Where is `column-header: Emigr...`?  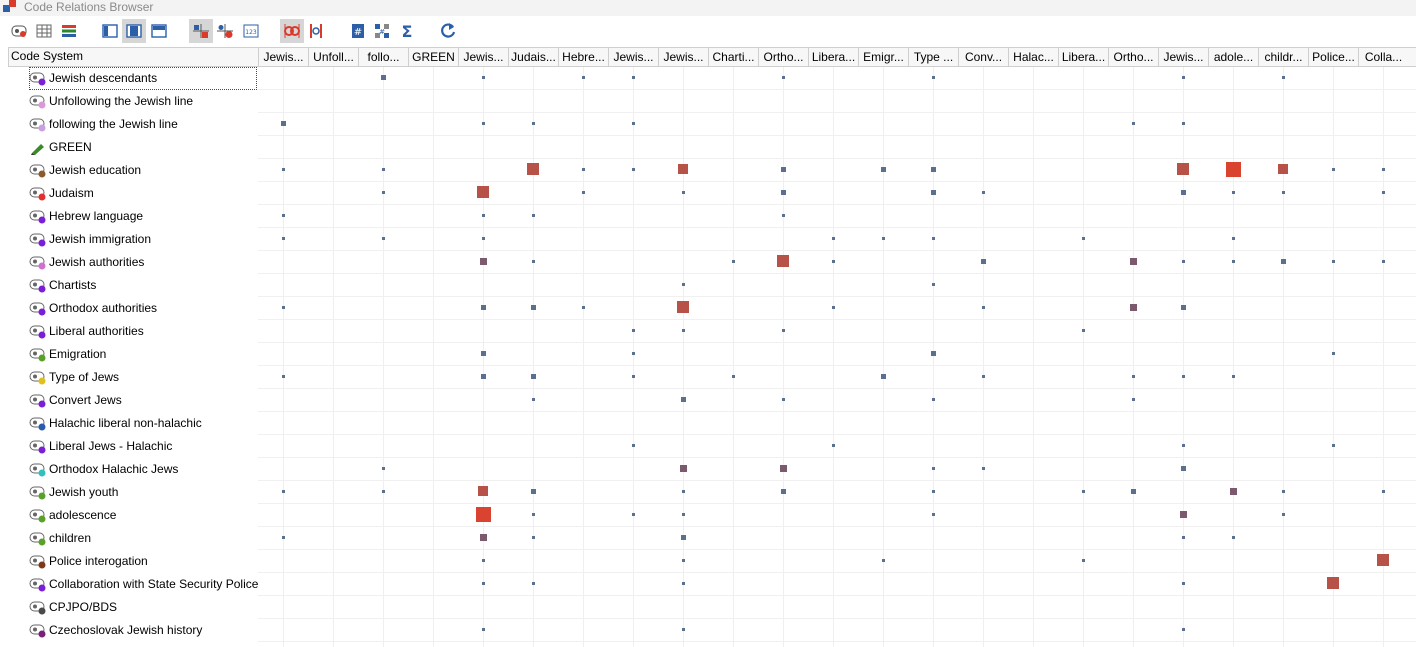 column-header: Emigr... is located at coordinates (883, 57).